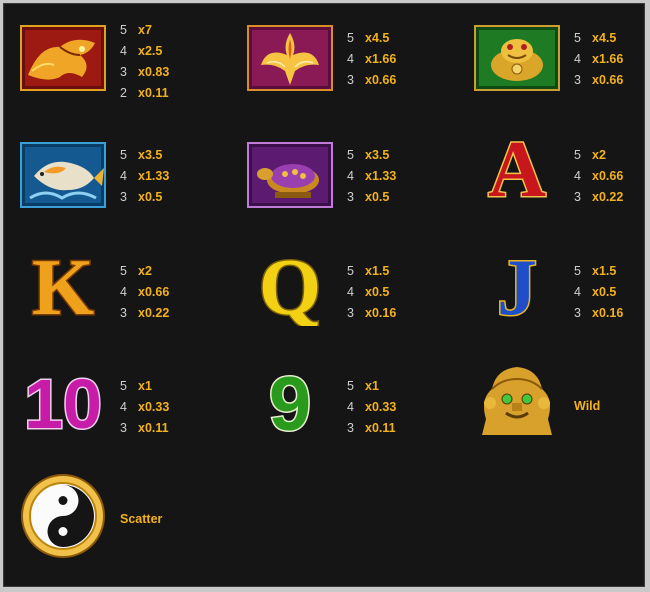 This screenshot has width=650, height=592. What do you see at coordinates (336, 190) in the screenshot?
I see `paytable-entry-turtle: 5 x3.5 4 x1.33 3 x0.5` at bounding box center [336, 190].